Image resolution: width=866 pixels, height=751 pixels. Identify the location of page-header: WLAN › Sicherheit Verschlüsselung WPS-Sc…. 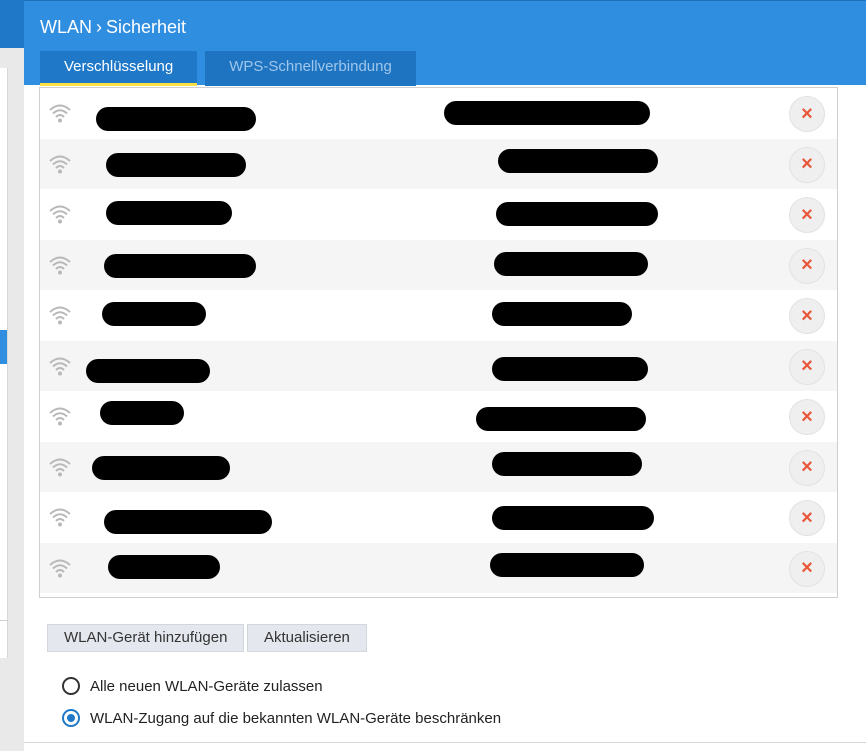
(445, 43).